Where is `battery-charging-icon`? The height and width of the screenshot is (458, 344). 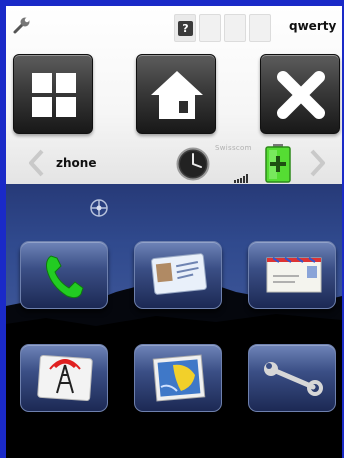 battery-charging-icon is located at coordinates (278, 163).